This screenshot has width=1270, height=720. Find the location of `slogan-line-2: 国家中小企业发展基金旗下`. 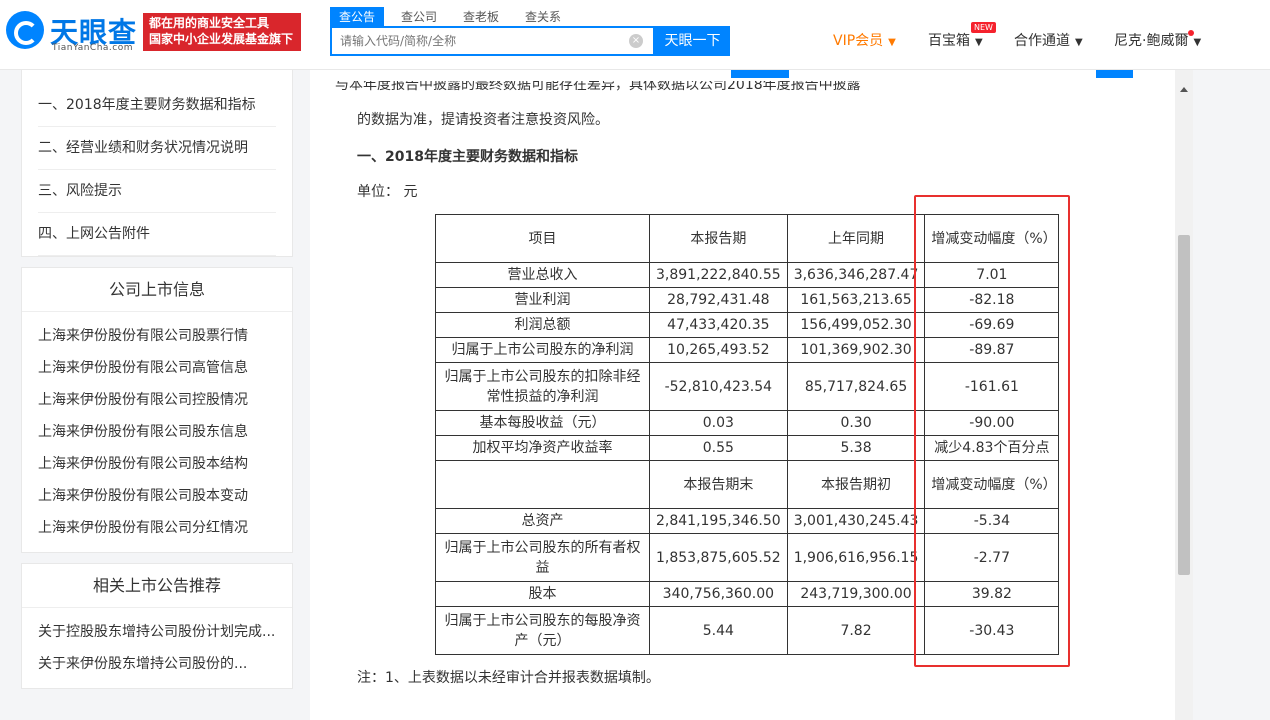

slogan-line-2: 国家中小企业发展基金旗下 is located at coordinates (221, 39).